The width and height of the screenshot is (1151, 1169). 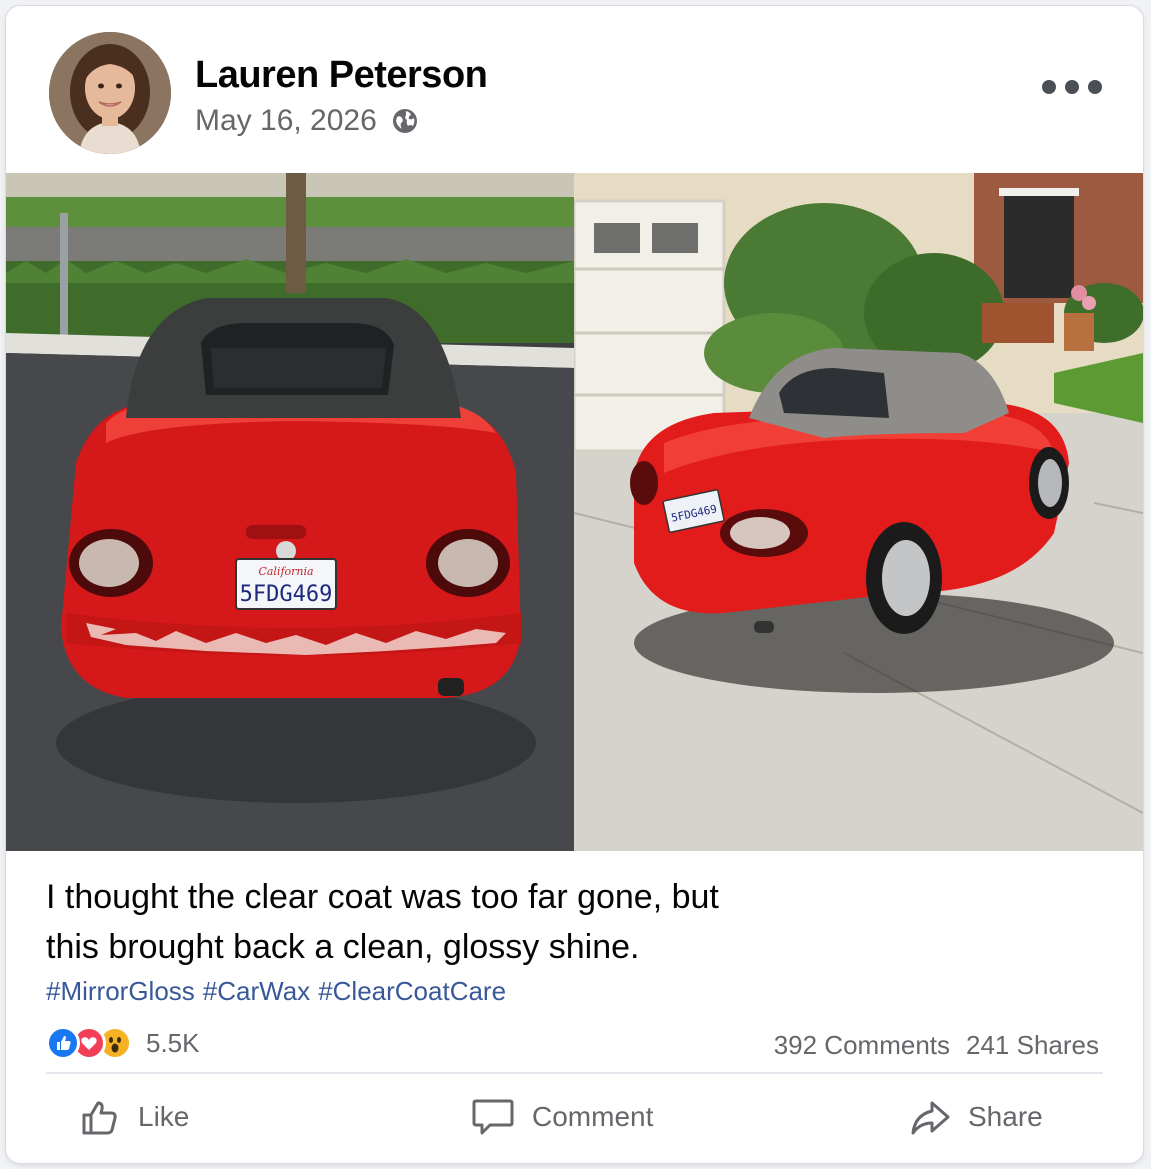 What do you see at coordinates (286, 121) in the screenshot?
I see `post-date: May 16, 2026` at bounding box center [286, 121].